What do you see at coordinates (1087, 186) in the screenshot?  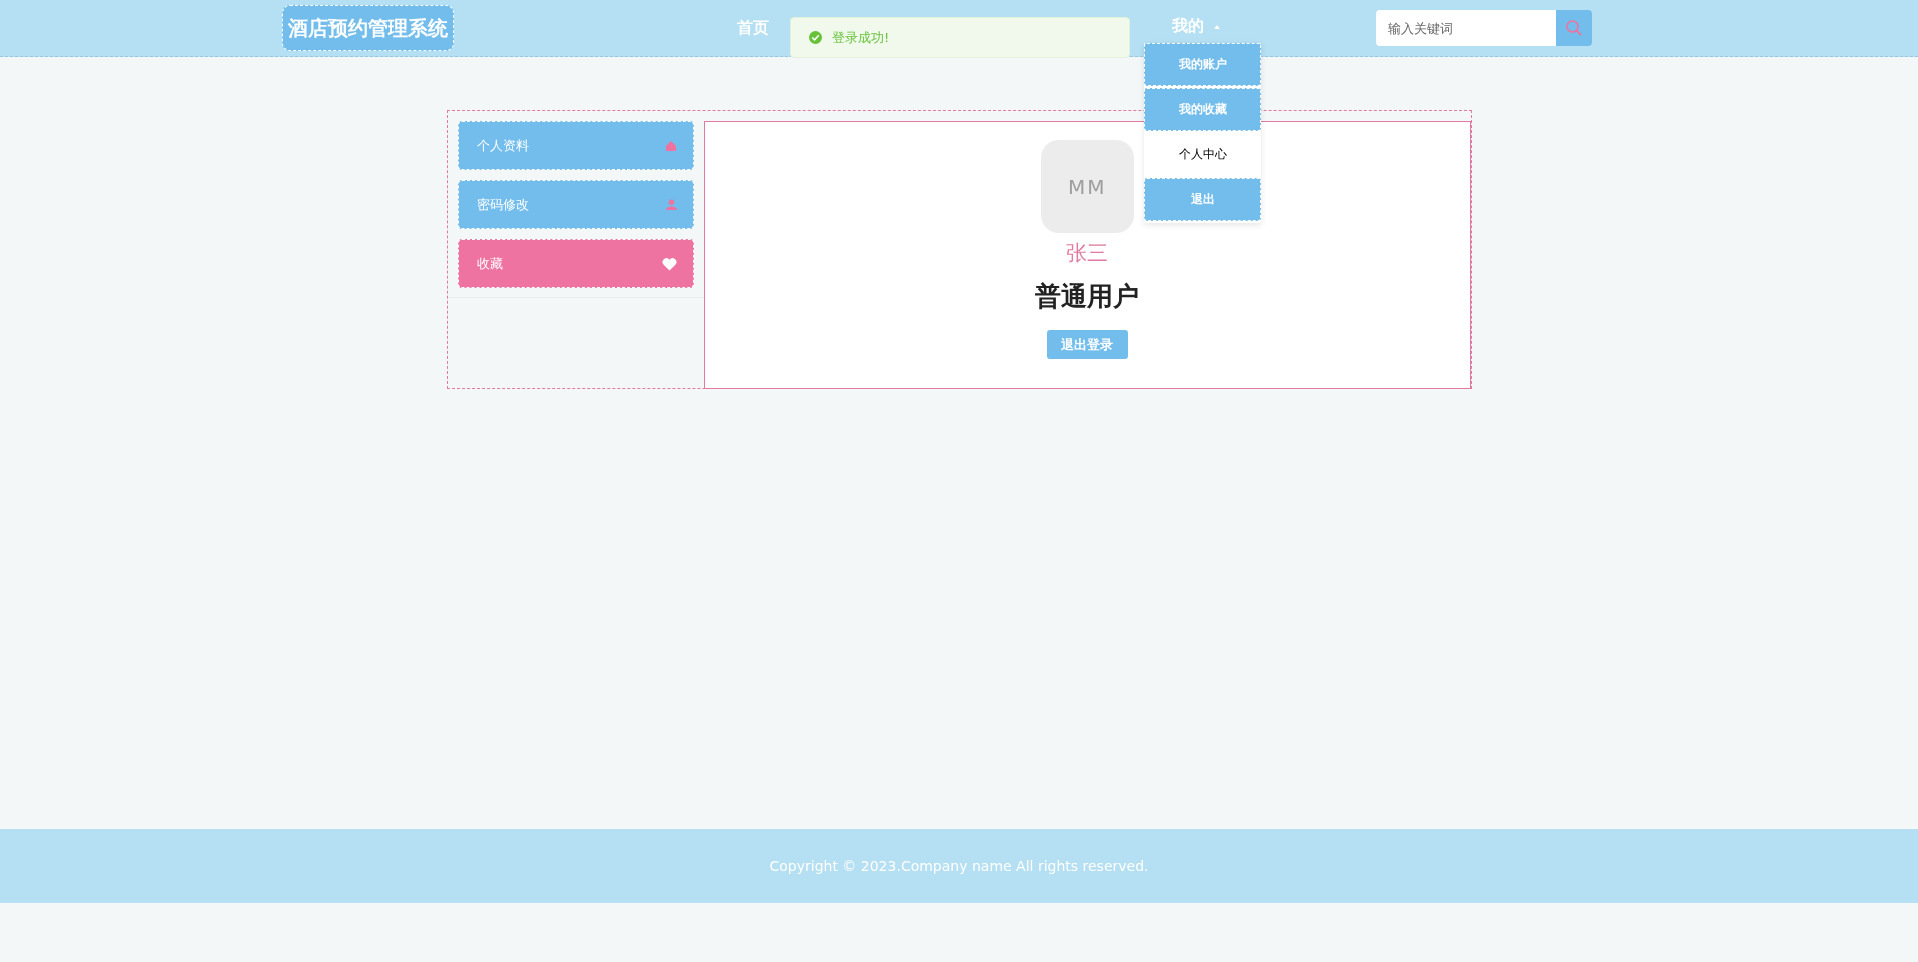 I see `avatar: MM` at bounding box center [1087, 186].